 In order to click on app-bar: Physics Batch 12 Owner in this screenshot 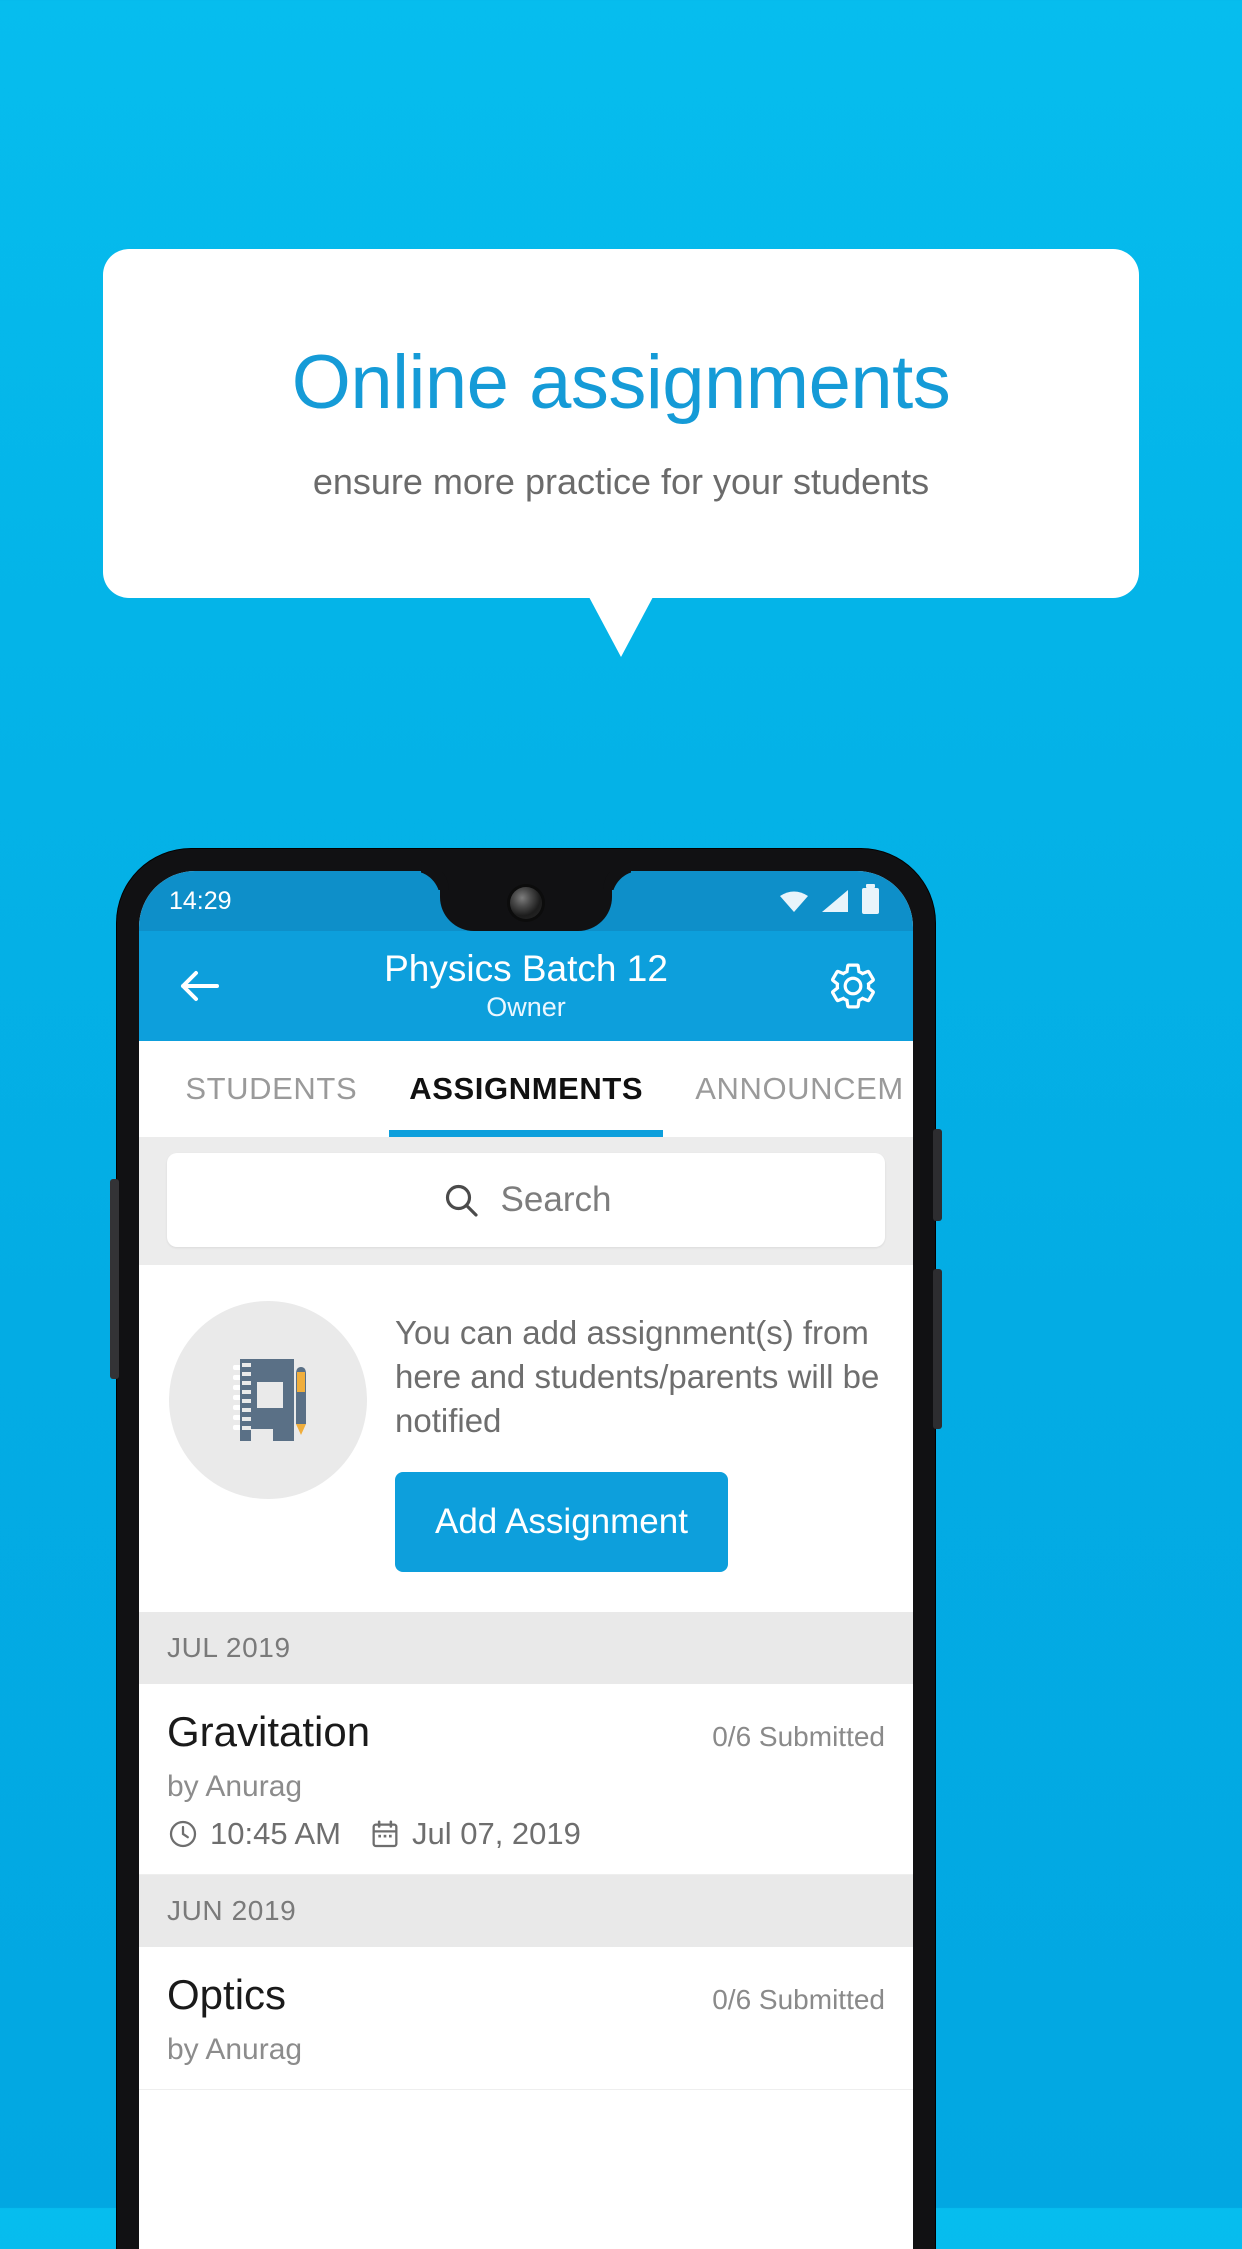, I will do `click(526, 986)`.